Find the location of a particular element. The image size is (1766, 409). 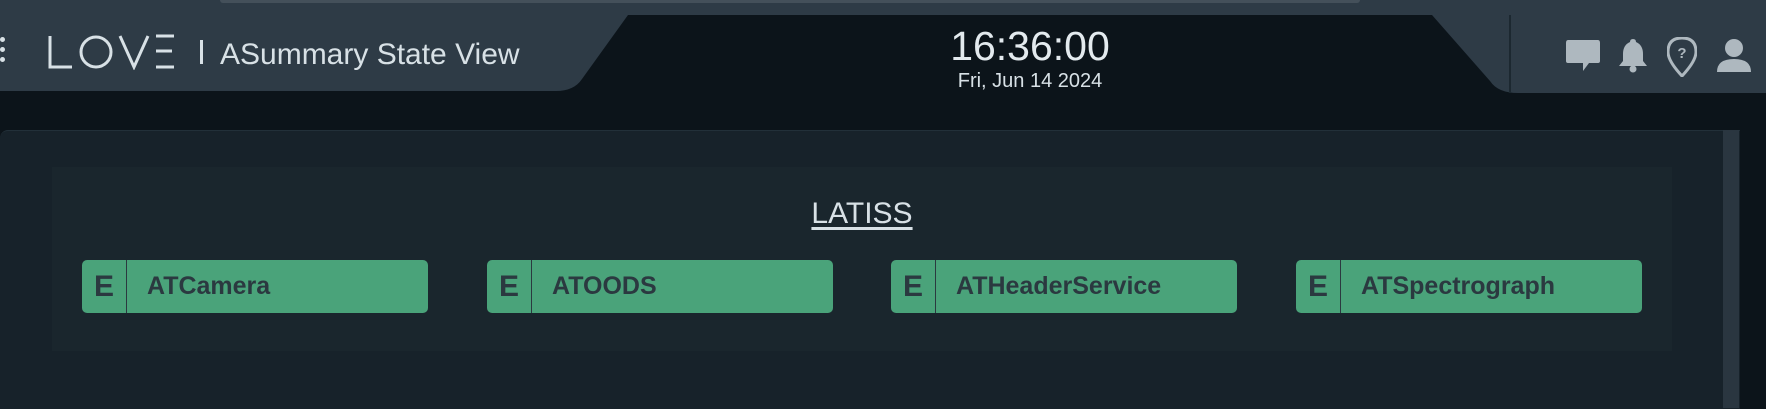

group-title: LATISS is located at coordinates (862, 214).